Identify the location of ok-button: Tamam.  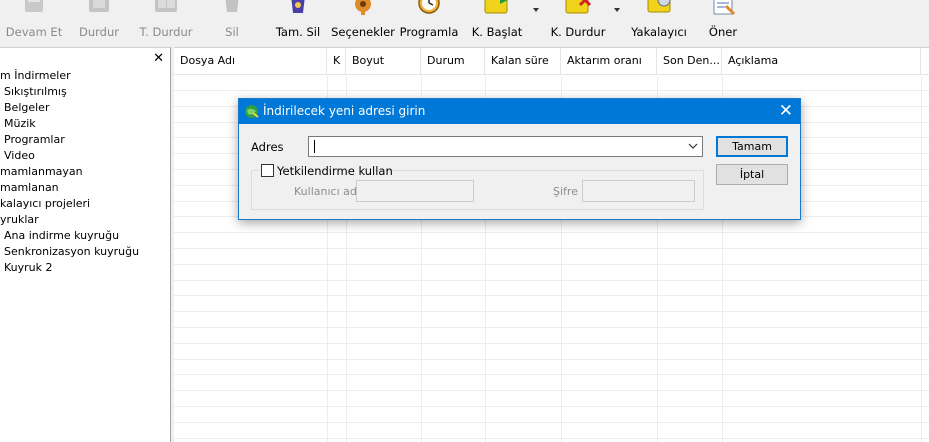
(752, 146).